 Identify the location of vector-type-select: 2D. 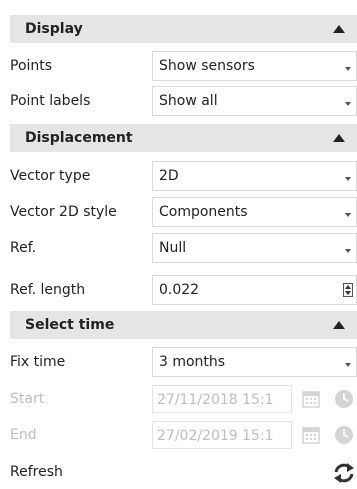
(254, 176).